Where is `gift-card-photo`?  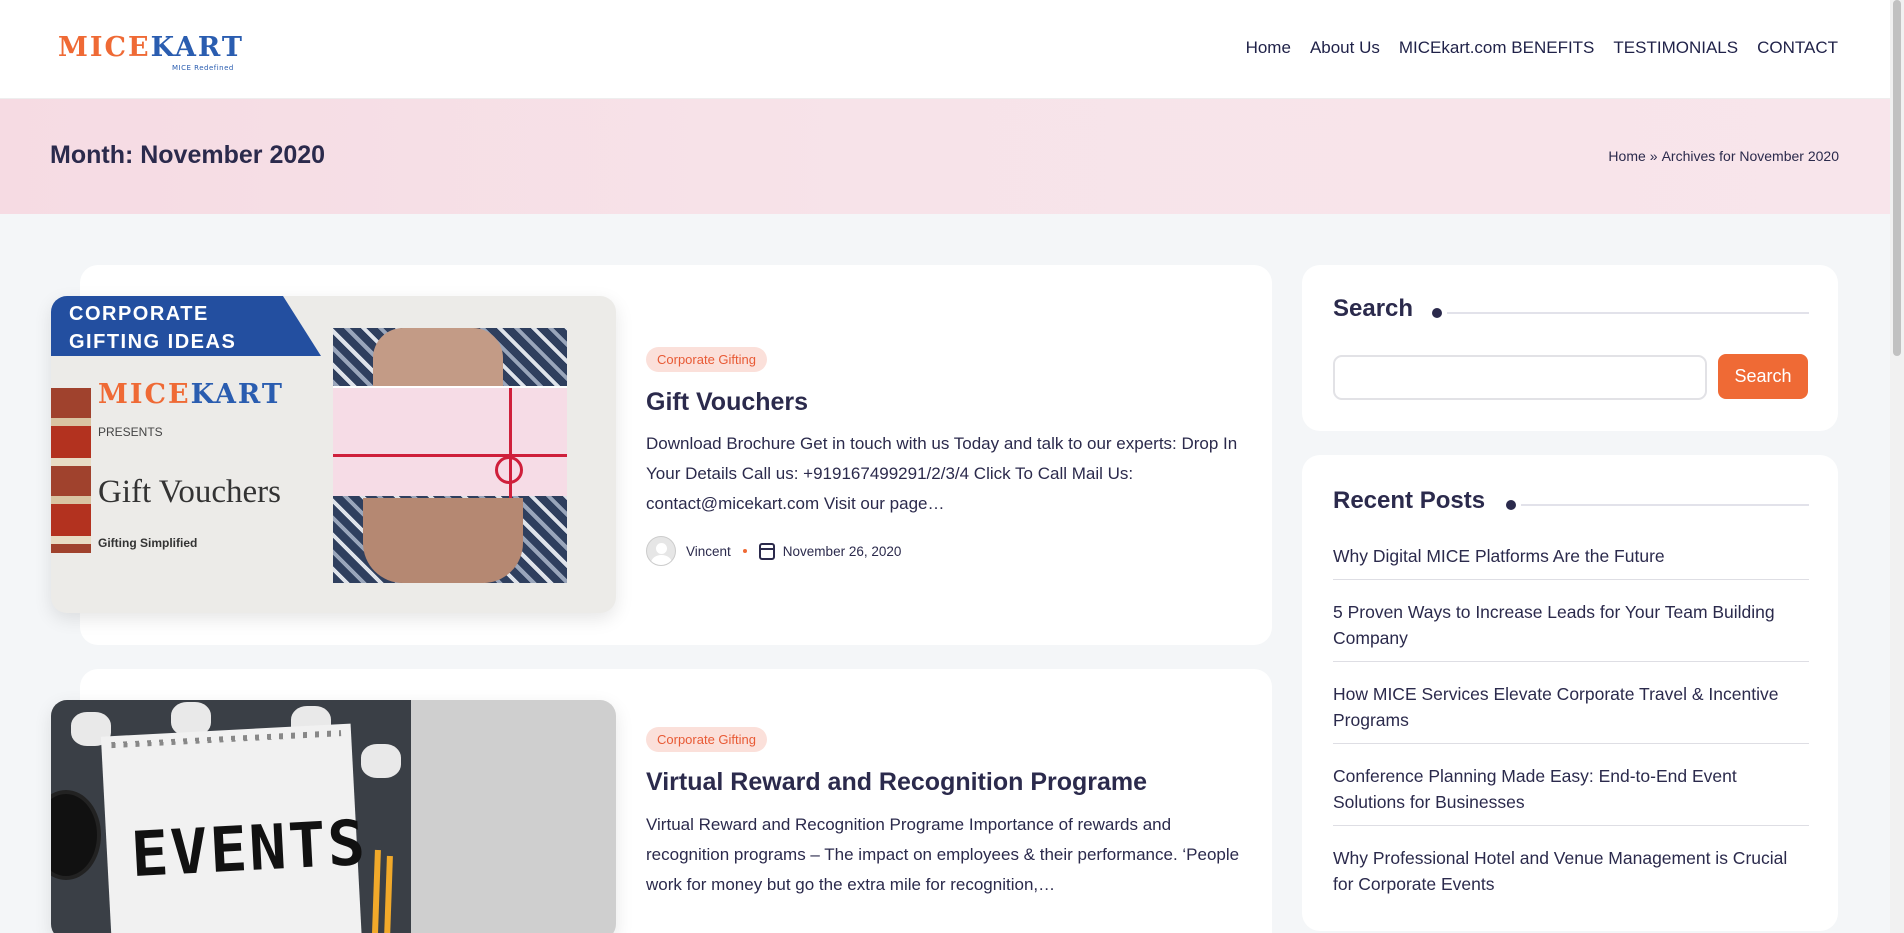
gift-card-photo is located at coordinates (450, 455).